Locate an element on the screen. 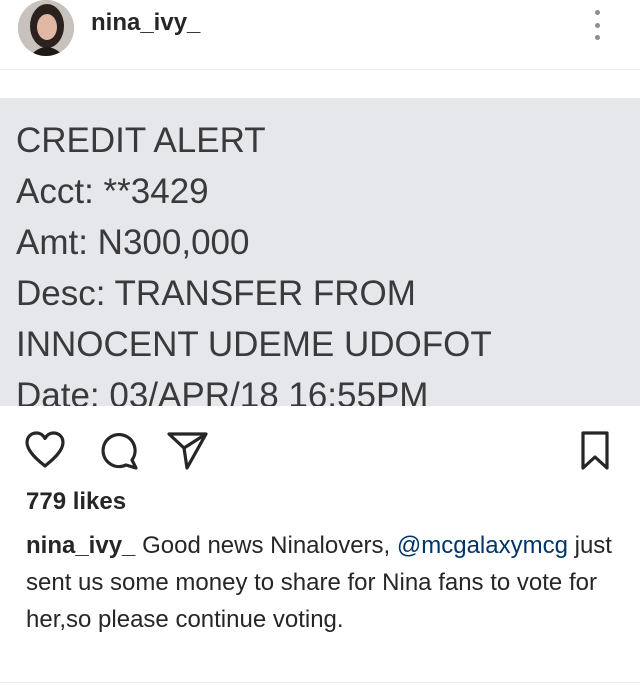  comment-icon is located at coordinates (119, 451).